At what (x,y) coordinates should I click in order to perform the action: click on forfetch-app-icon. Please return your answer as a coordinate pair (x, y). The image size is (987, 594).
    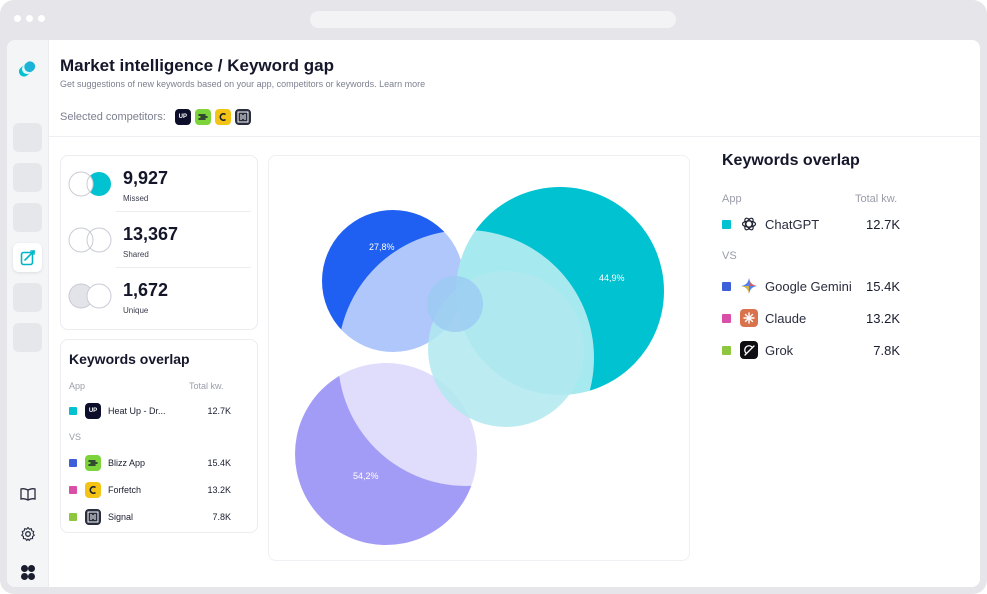
    Looking at the image, I should click on (222, 117).